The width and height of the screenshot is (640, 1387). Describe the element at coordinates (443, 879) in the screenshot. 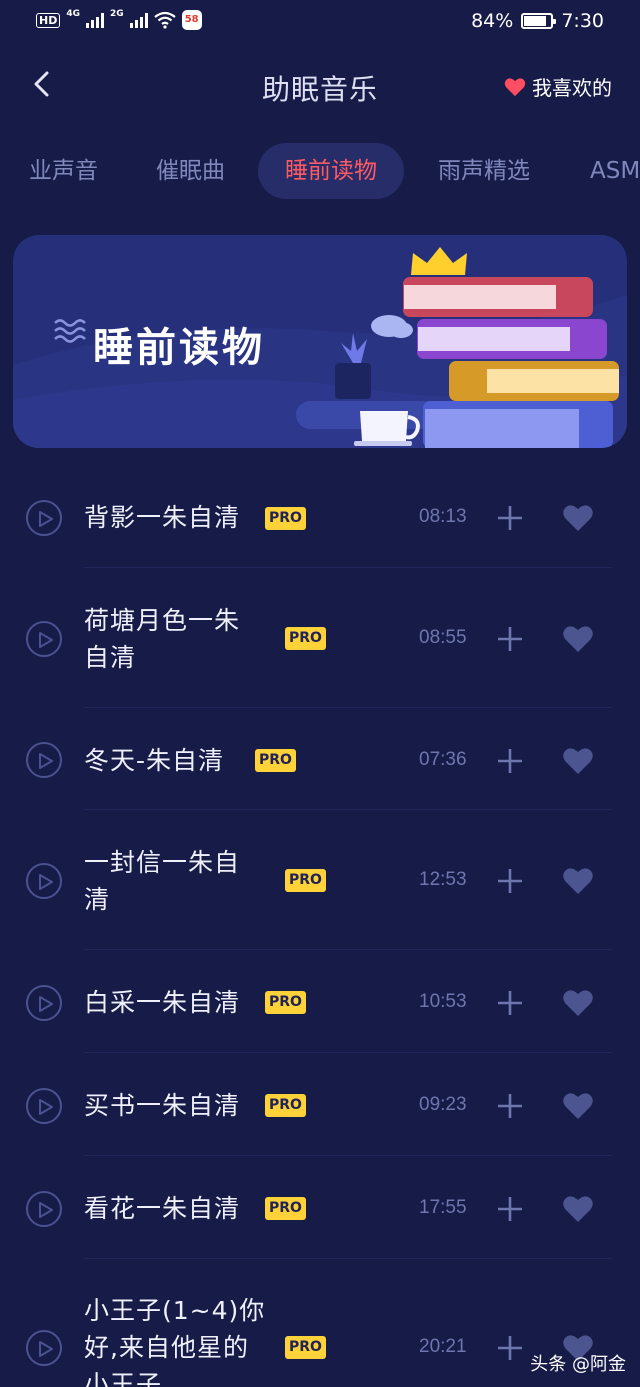

I see `track-duration: 12:53` at that location.